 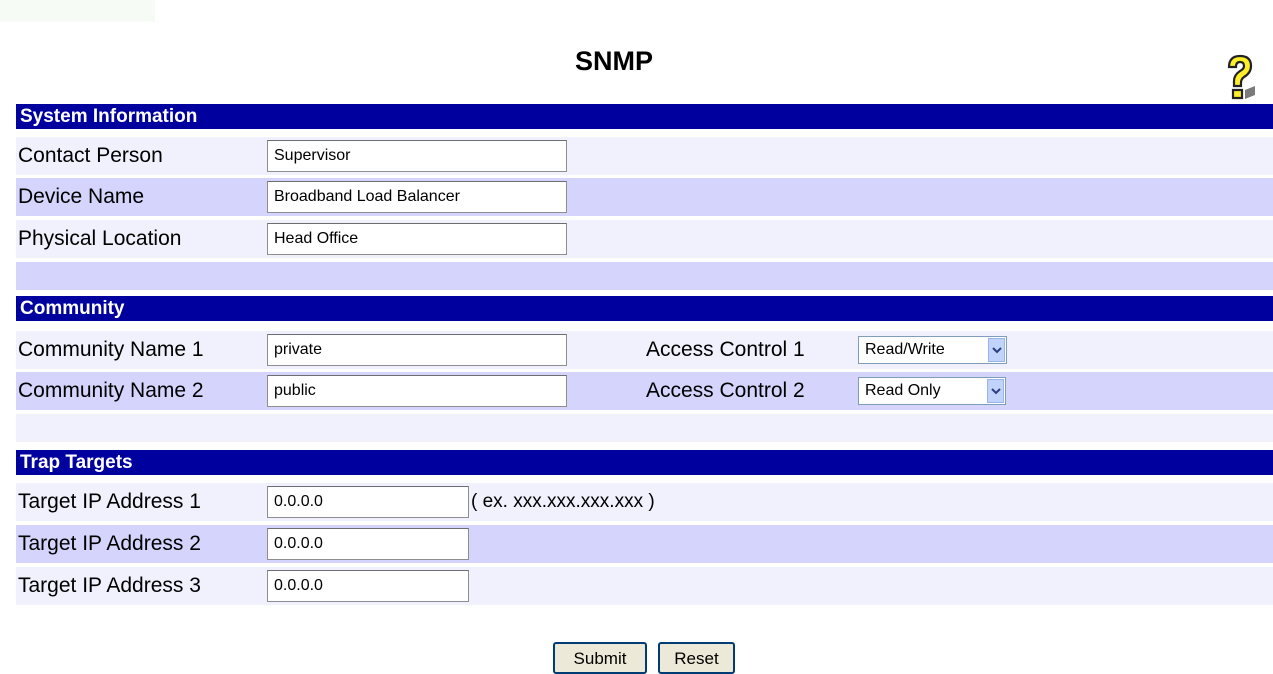 I want to click on access-control-2-select: Read Only, so click(x=932, y=391).